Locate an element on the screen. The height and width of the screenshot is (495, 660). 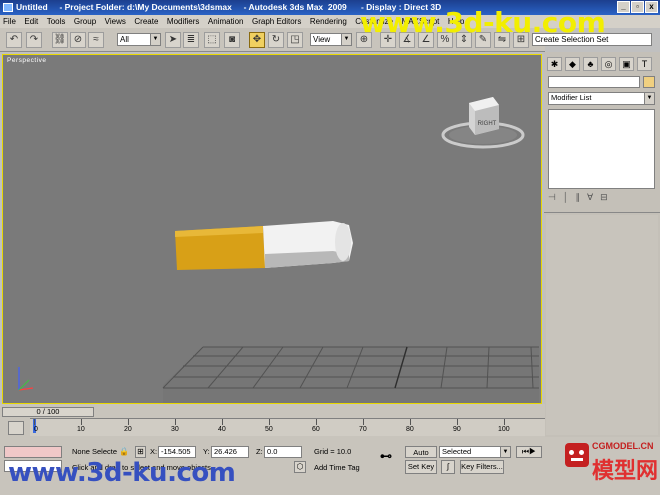
tick-40: 40 is located at coordinates (222, 429).